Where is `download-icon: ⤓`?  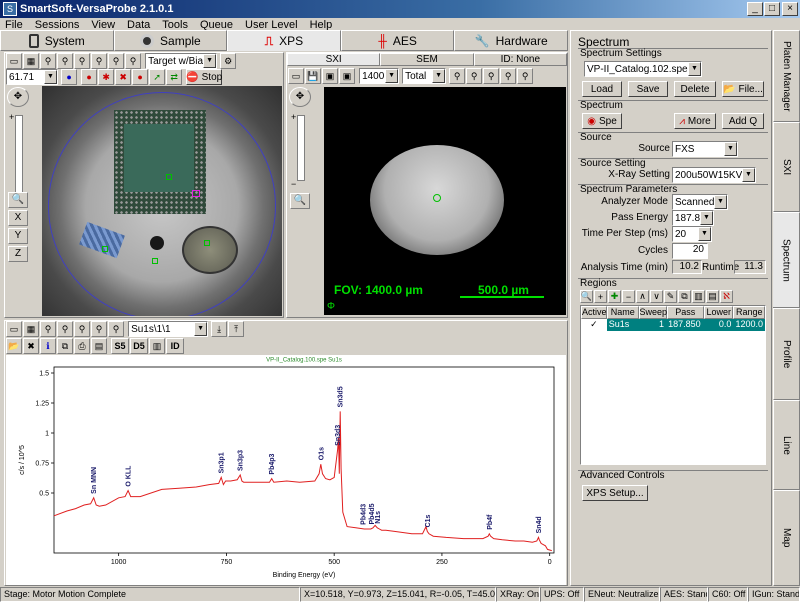
download-icon: ⤓ is located at coordinates (219, 329).